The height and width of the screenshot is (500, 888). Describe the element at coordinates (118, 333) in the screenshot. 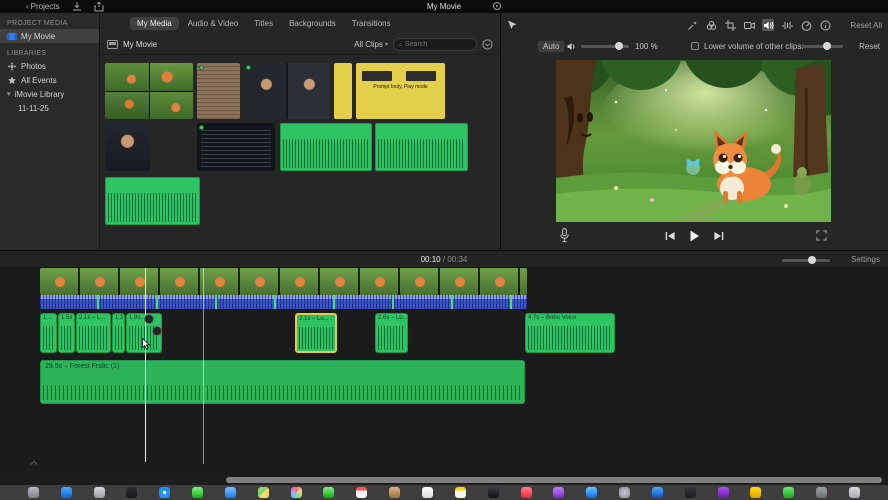

I see `audio-clip: 1.2.` at that location.